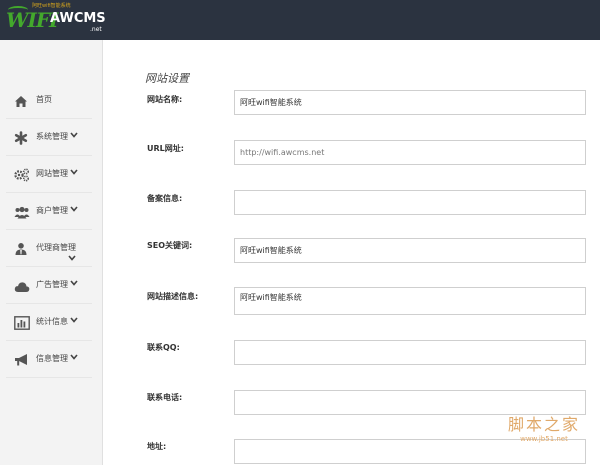  What do you see at coordinates (22, 100) in the screenshot?
I see `home-icon` at bounding box center [22, 100].